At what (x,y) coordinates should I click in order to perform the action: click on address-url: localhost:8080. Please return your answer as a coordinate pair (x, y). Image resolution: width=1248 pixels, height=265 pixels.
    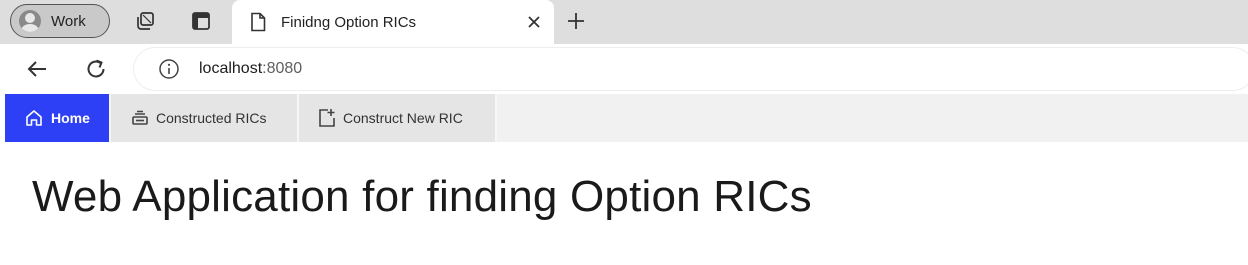
    Looking at the image, I should click on (250, 69).